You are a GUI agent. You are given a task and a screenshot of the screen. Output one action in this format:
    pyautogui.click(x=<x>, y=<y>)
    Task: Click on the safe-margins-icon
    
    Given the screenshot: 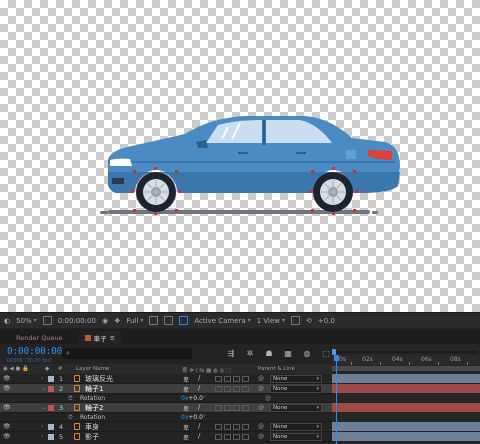 What is the action you would take?
    pyautogui.click(x=47, y=320)
    